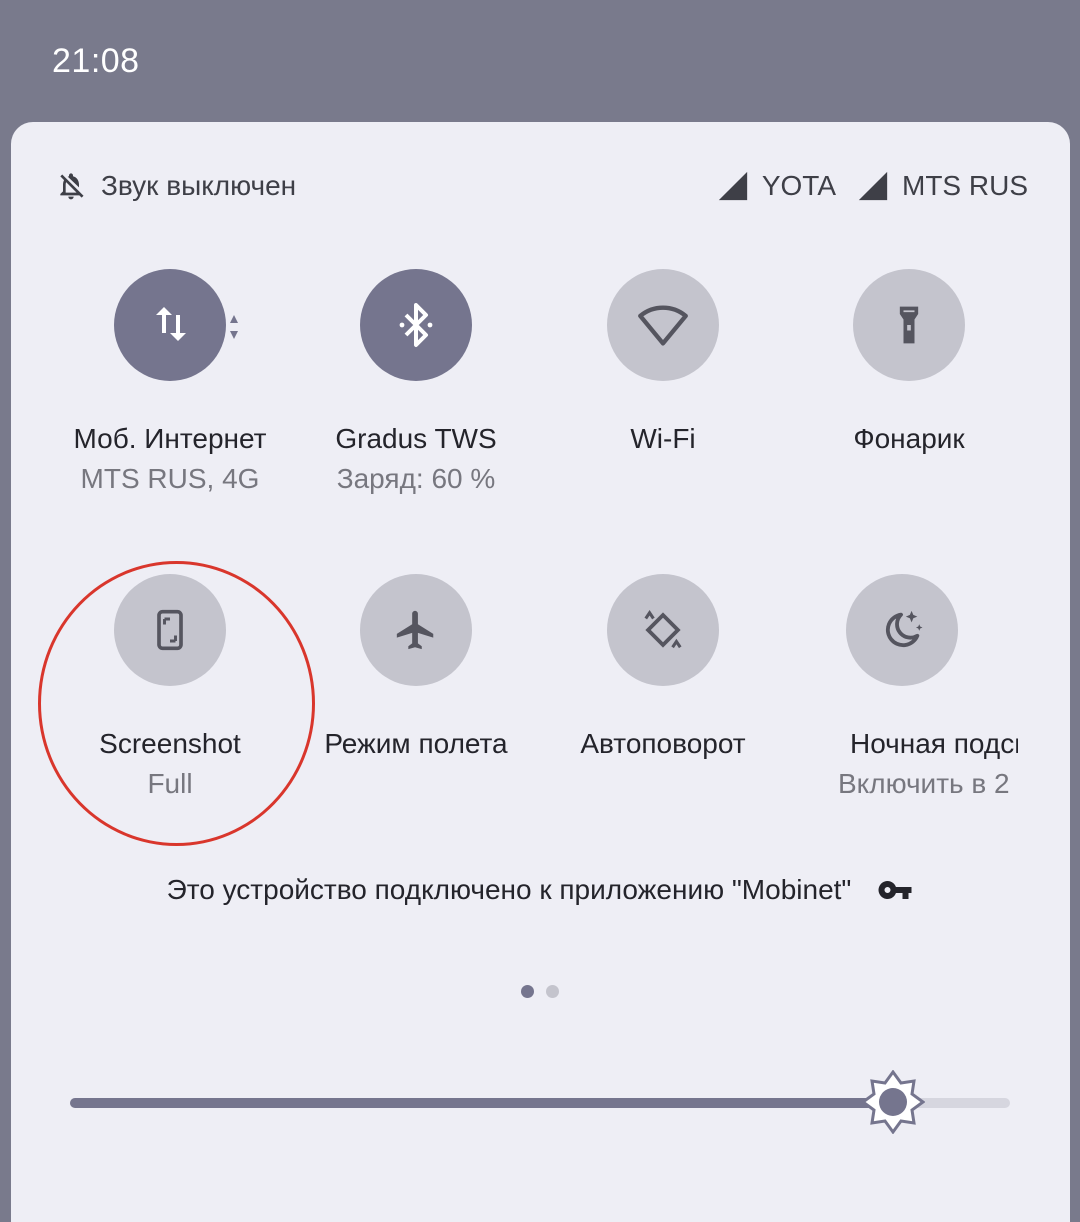 This screenshot has width=1080, height=1222. What do you see at coordinates (663, 438) in the screenshot?
I see `tile-label: Wi-Fi` at bounding box center [663, 438].